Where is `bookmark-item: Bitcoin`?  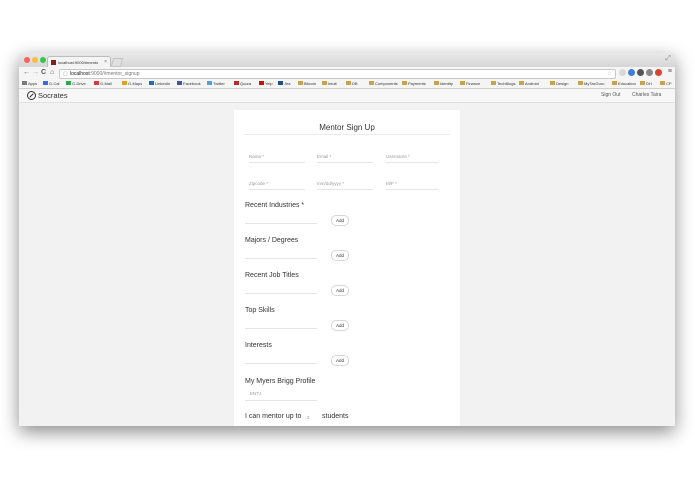
bookmark-item: Bitcoin is located at coordinates (307, 83).